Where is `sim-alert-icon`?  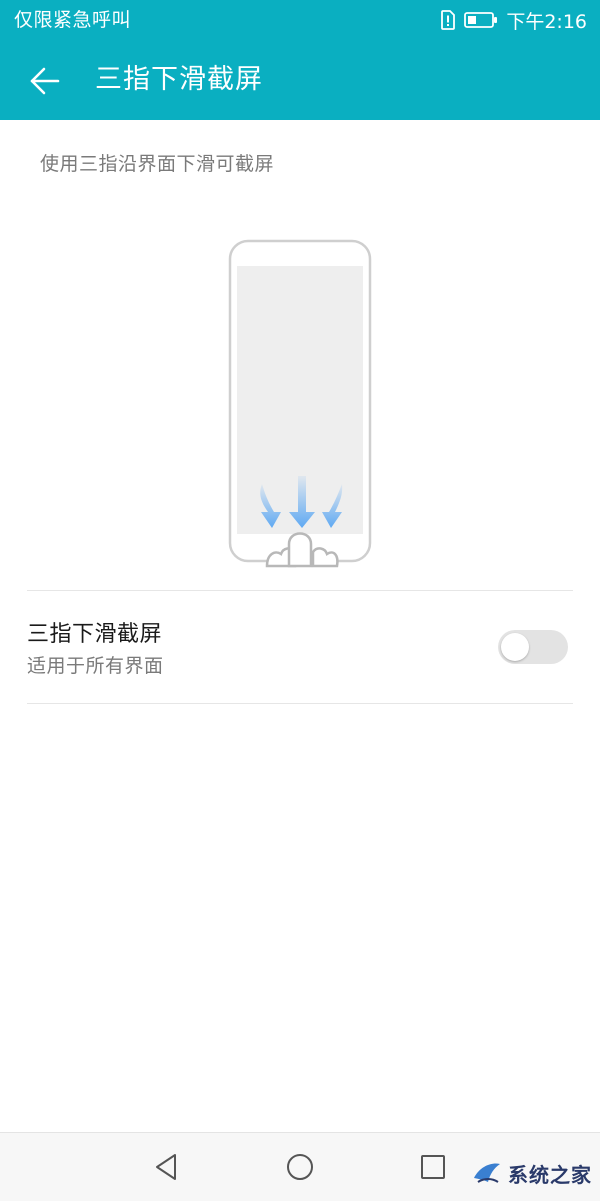
sim-alert-icon is located at coordinates (448, 20).